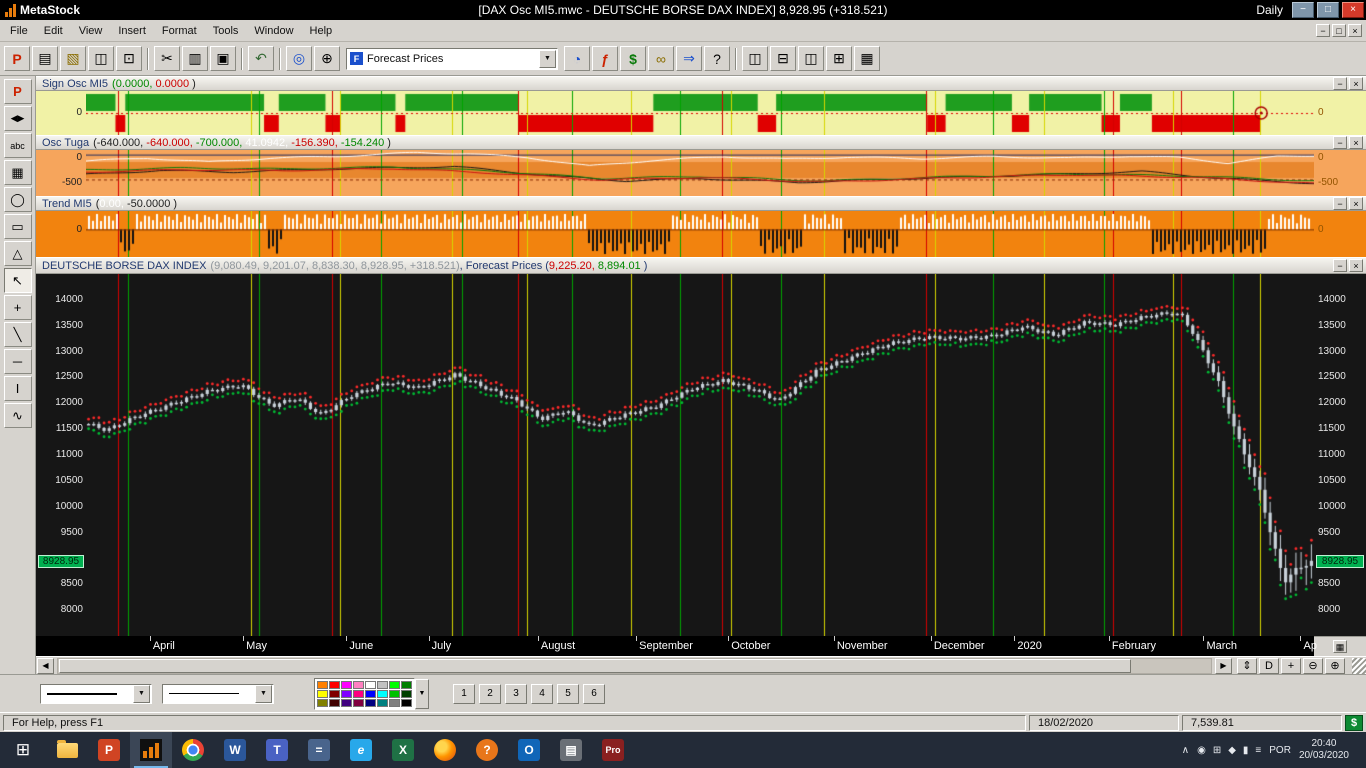 The width and height of the screenshot is (1366, 768). Describe the element at coordinates (17, 388) in the screenshot. I see `text-cursor-tool-button: I` at that location.